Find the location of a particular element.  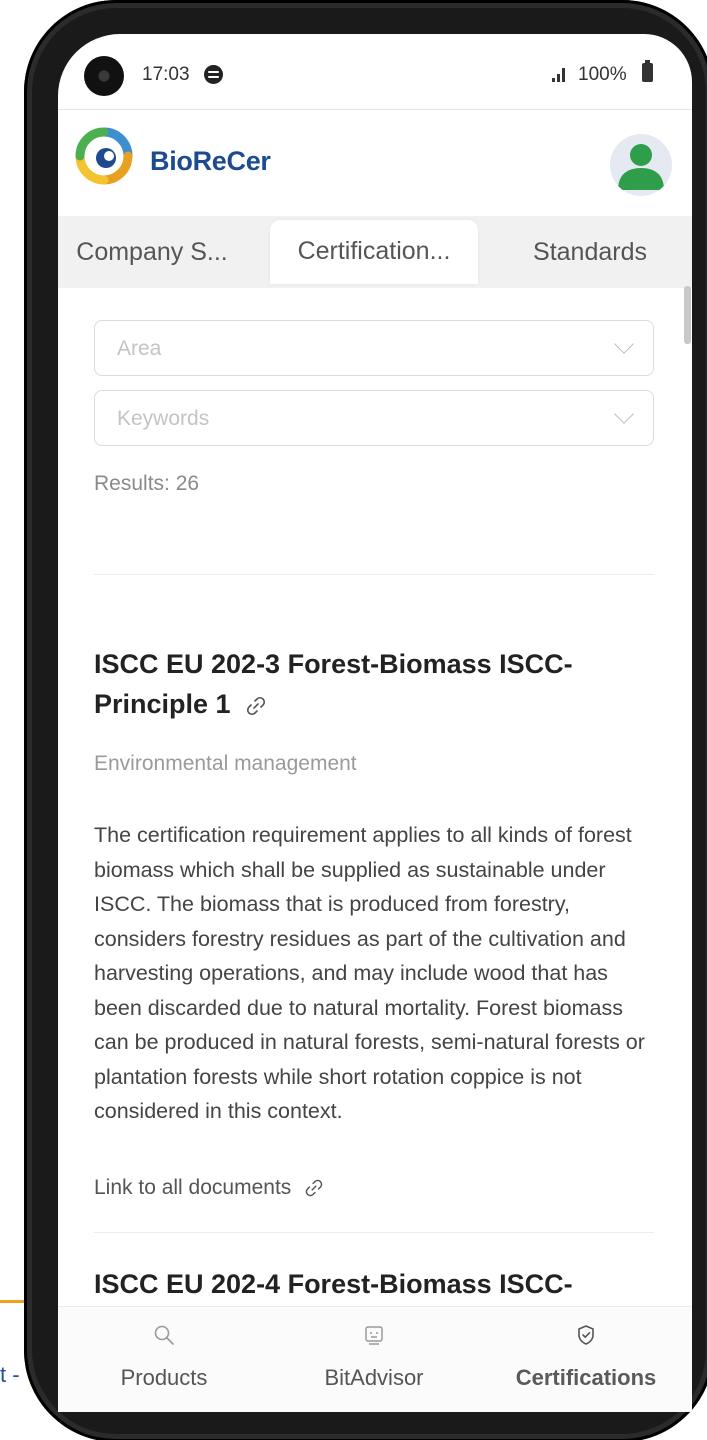

certification-title-line1: ISCC EU 202-4 Forest-Biomass ISCC- is located at coordinates (333, 1284).